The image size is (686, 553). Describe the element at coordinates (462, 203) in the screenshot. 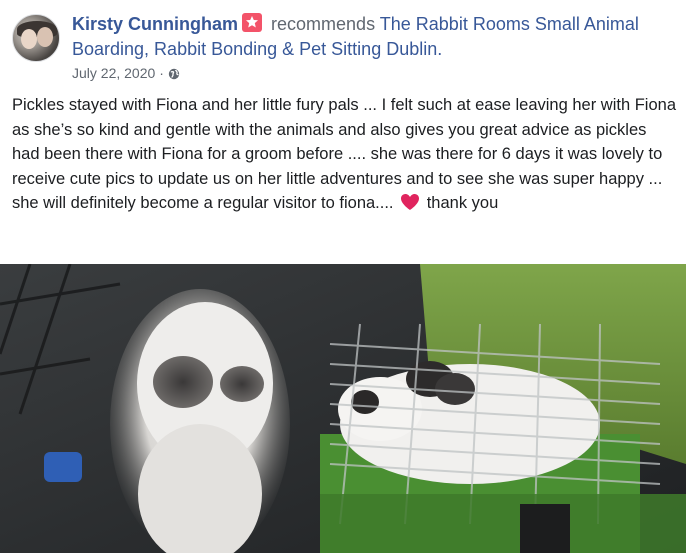

I see `post-body-text-end: thank you` at that location.